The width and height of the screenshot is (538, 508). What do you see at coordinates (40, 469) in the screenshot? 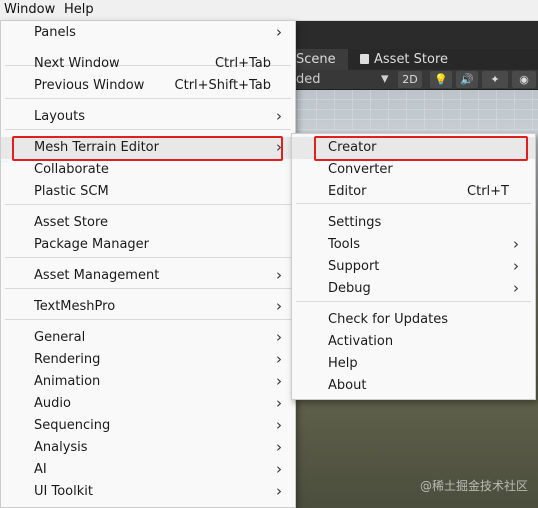
I see `window-menu-item-label: AI` at bounding box center [40, 469].